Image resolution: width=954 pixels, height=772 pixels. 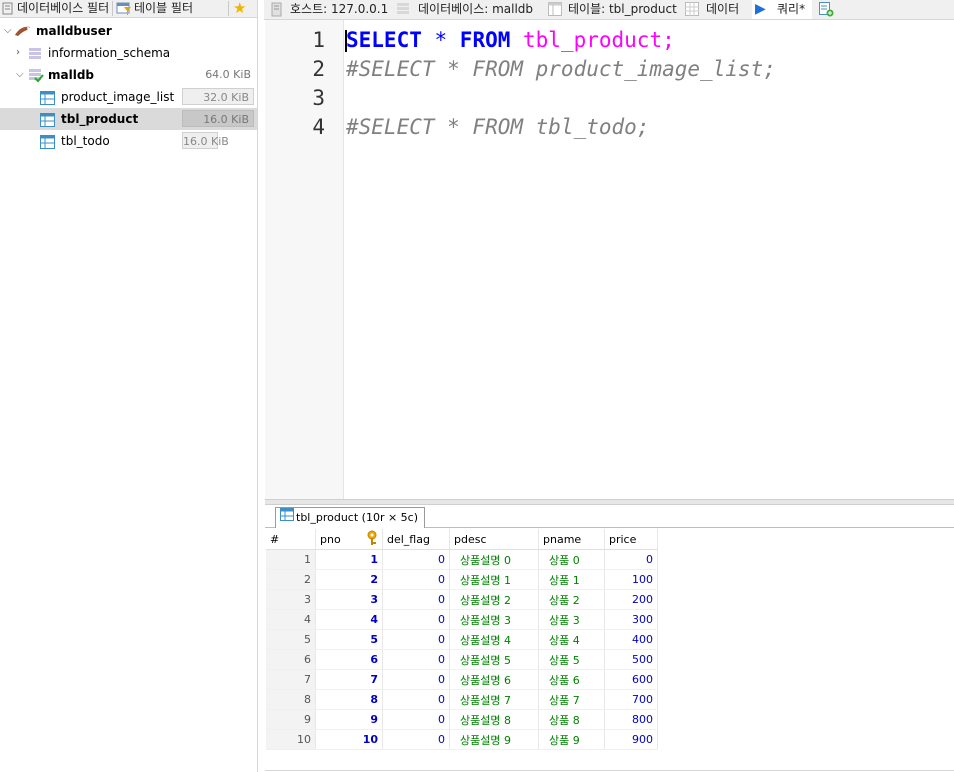 I want to click on row-number: 4, so click(x=291, y=619).